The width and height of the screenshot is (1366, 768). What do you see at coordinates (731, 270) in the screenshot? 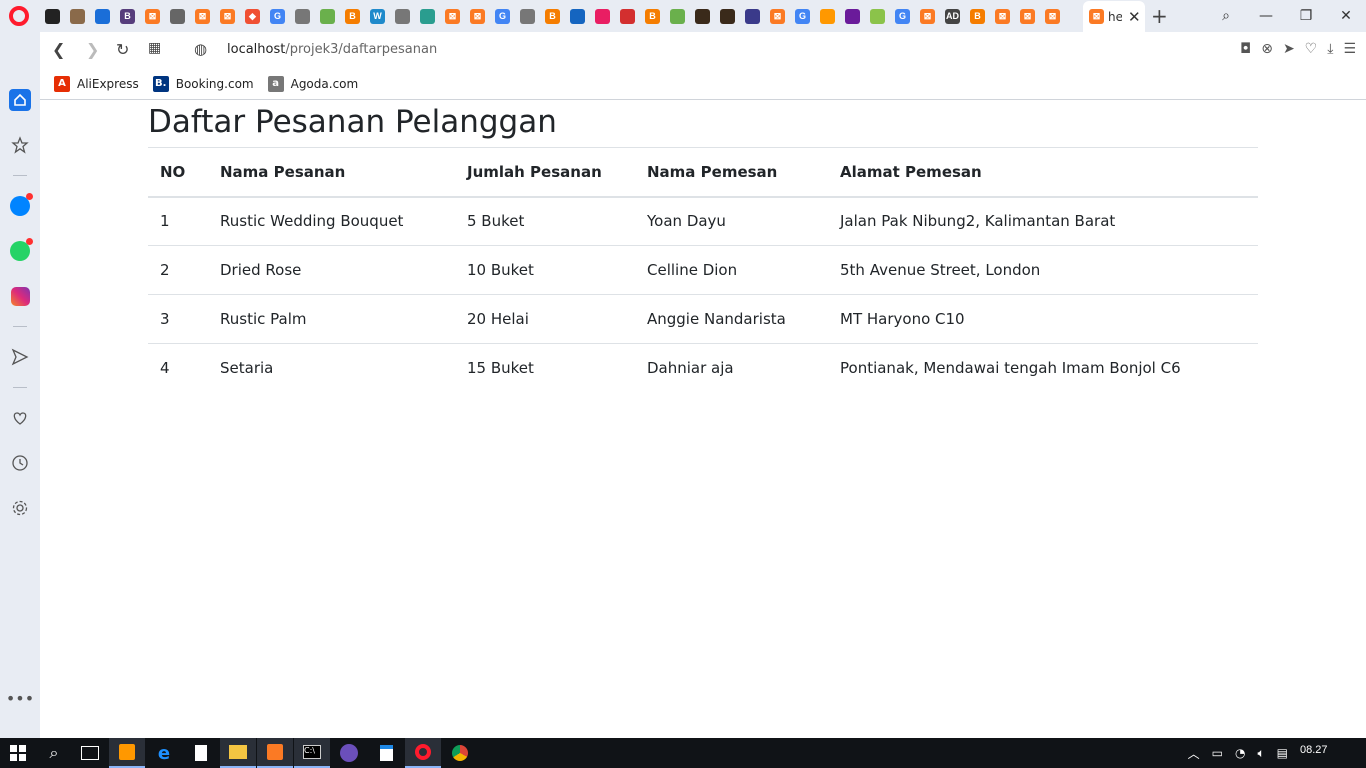
I see `table-cell: Celline Dion` at bounding box center [731, 270].